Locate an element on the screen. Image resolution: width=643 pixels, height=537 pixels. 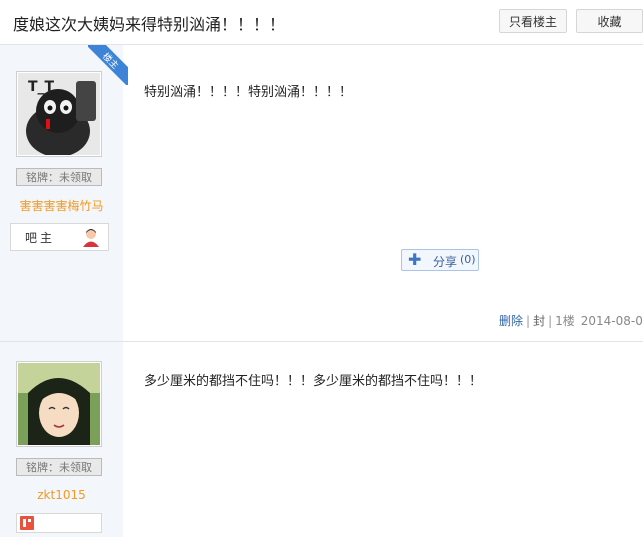
delete-link: 删除 is located at coordinates (511, 321).